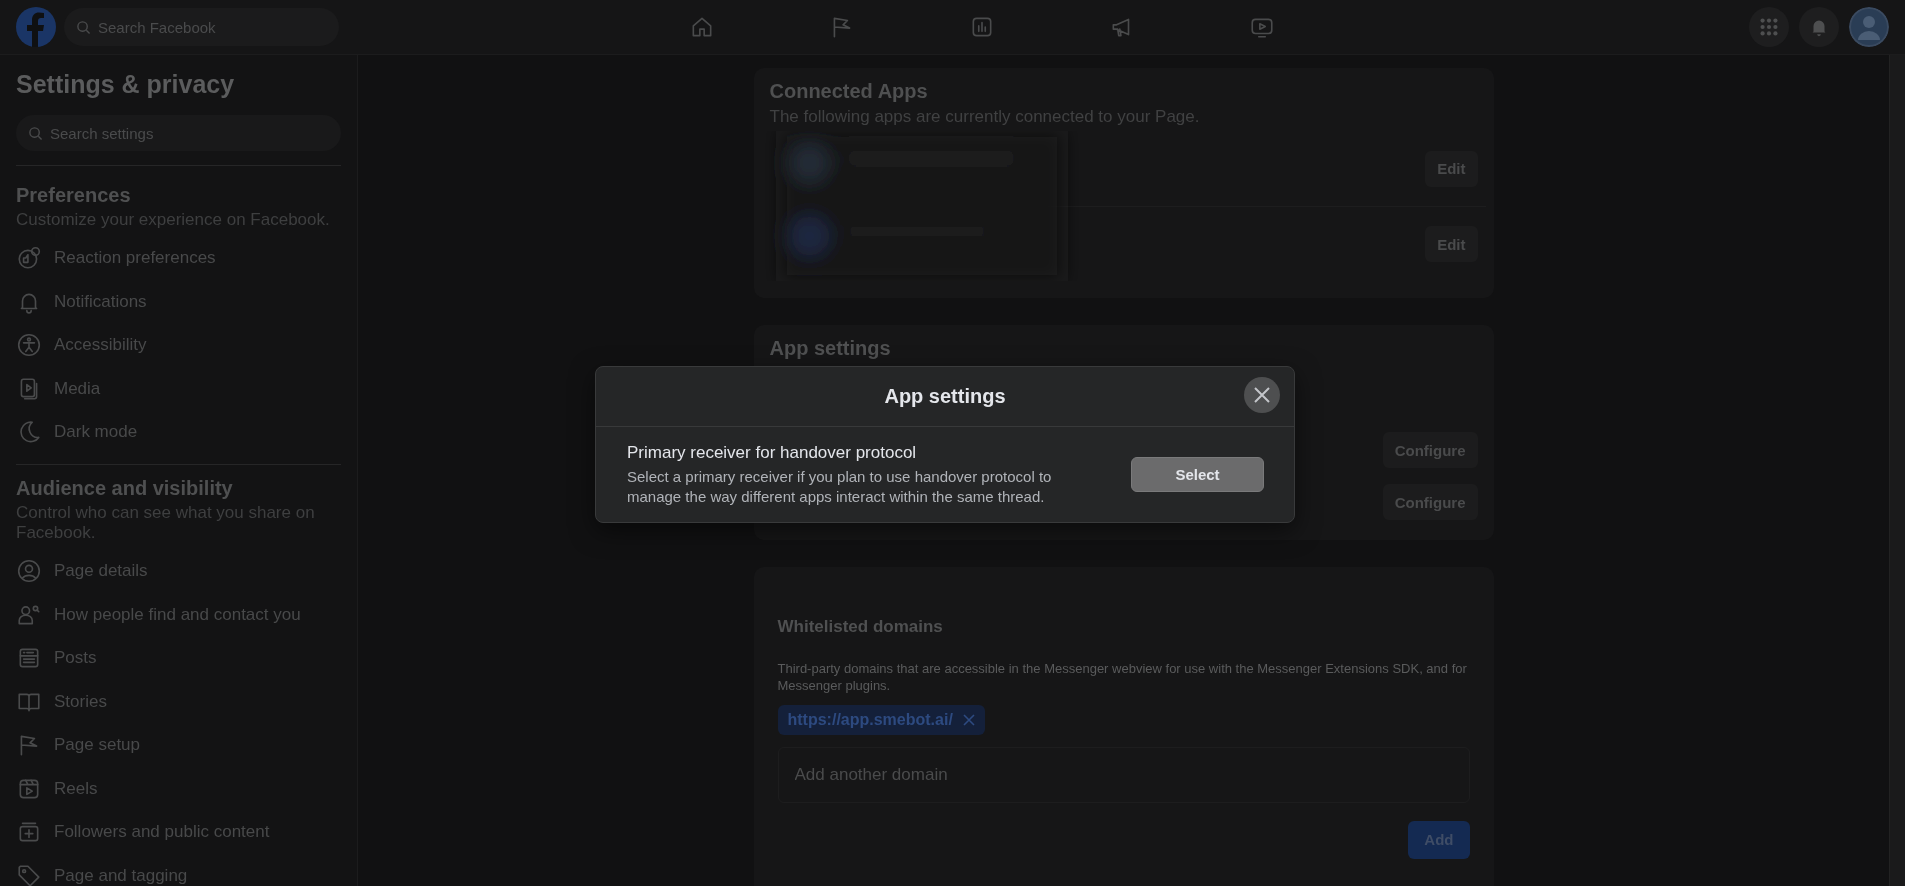  Describe the element at coordinates (1869, 27) in the screenshot. I see `avatar` at that location.